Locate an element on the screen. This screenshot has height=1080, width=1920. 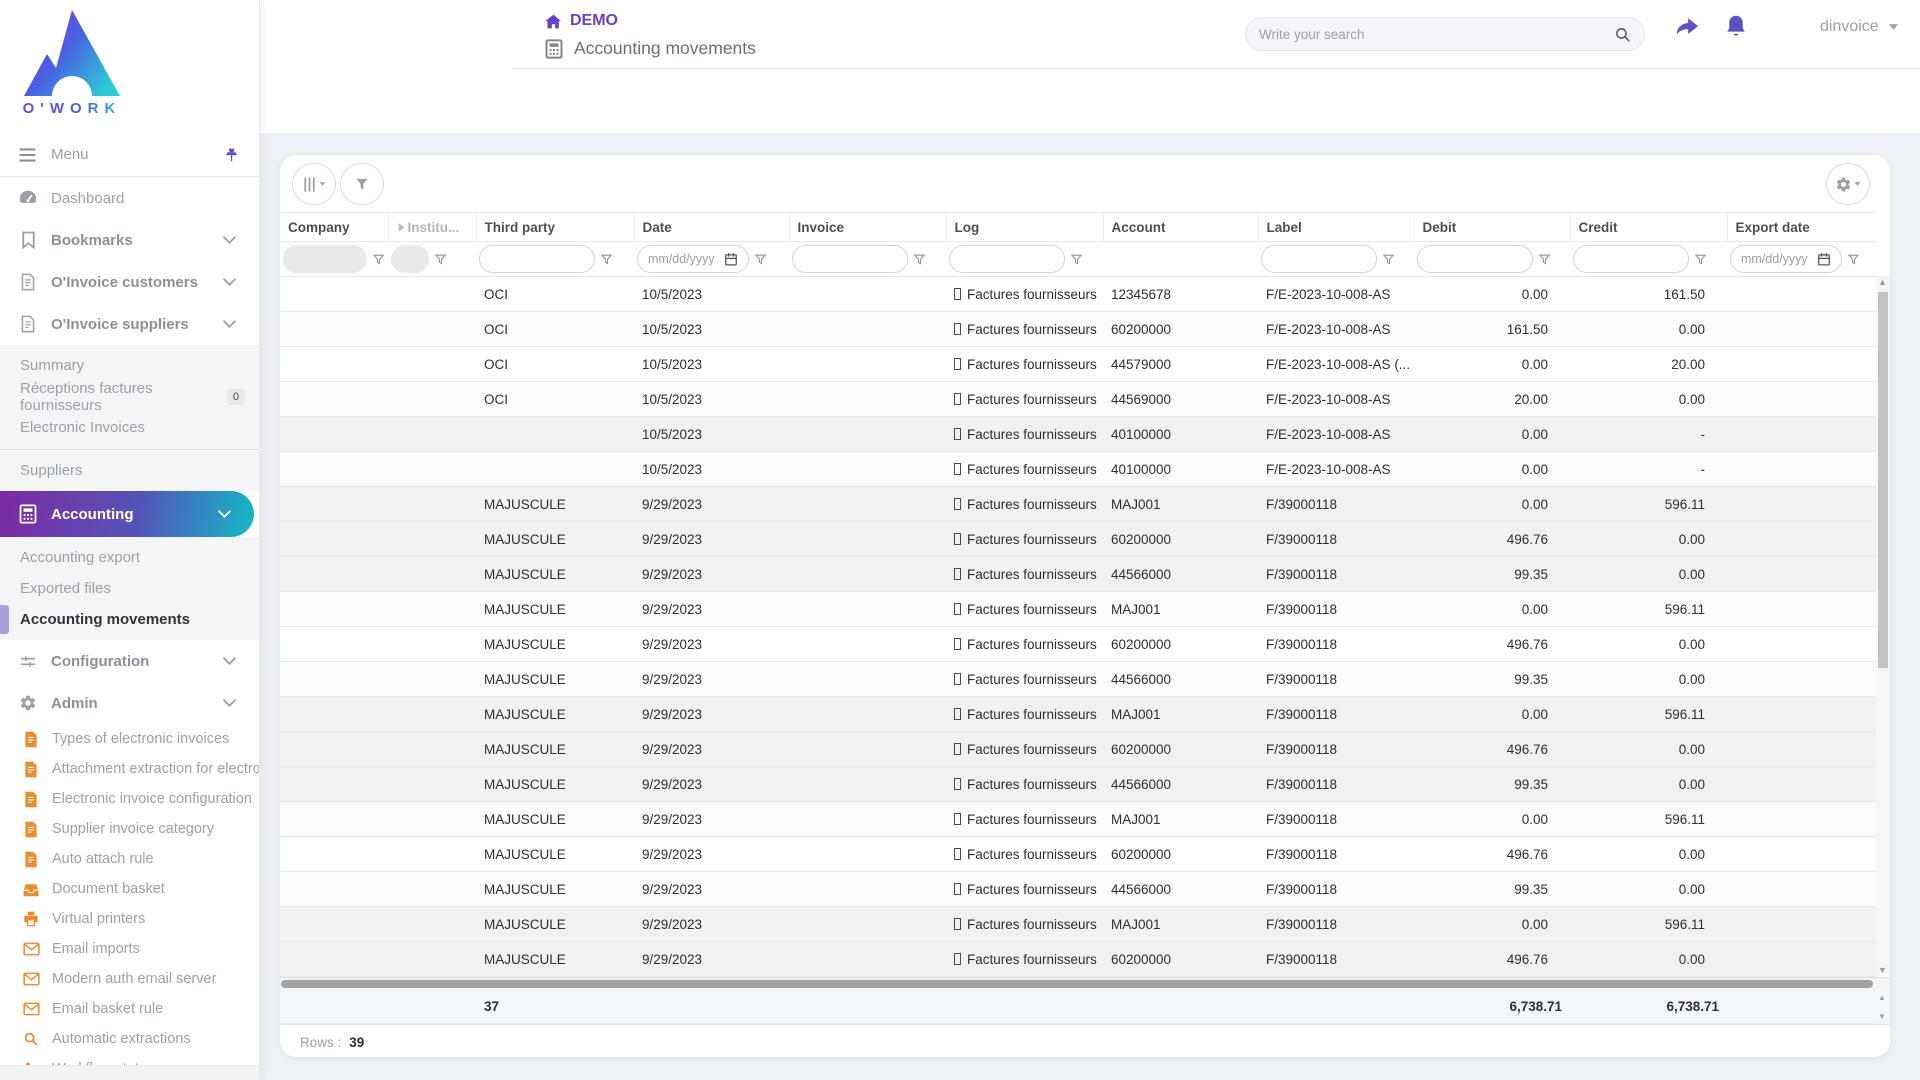
filter-input-third_party is located at coordinates (537, 259).